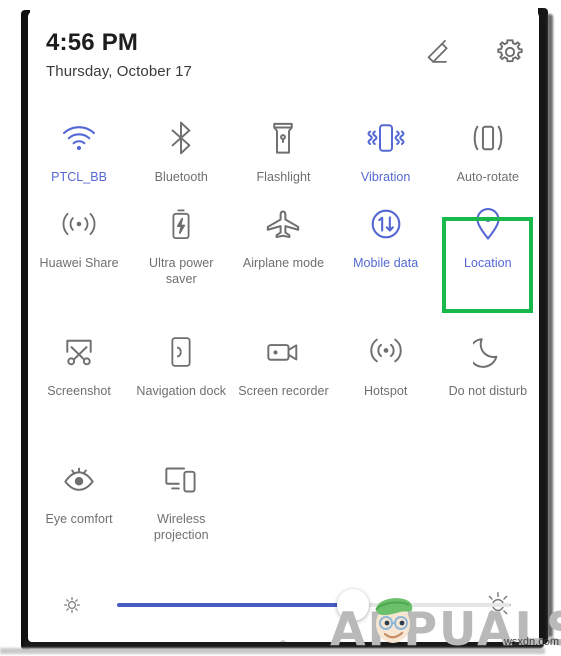 The image size is (561, 656). I want to click on tile-screen-recorder: Screen recorder, so click(283, 385).